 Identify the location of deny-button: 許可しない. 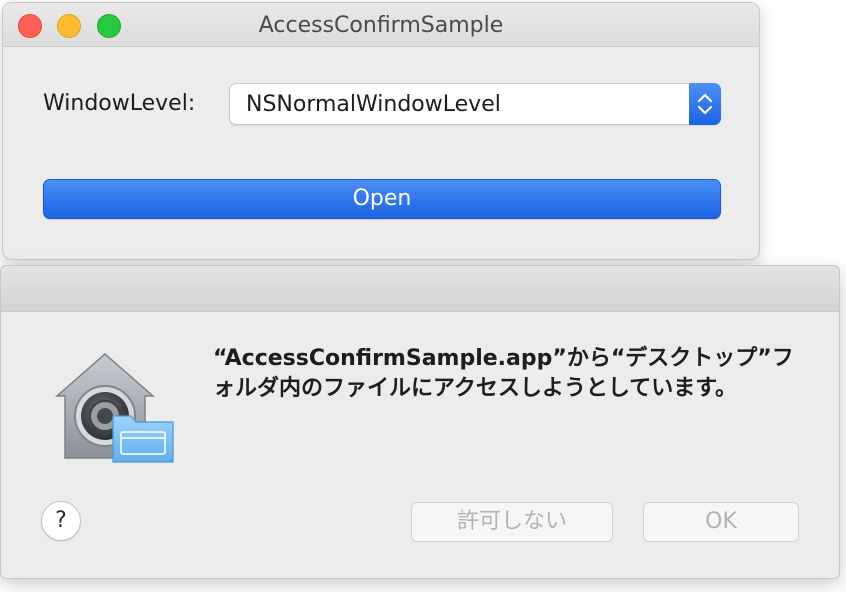
(512, 522).